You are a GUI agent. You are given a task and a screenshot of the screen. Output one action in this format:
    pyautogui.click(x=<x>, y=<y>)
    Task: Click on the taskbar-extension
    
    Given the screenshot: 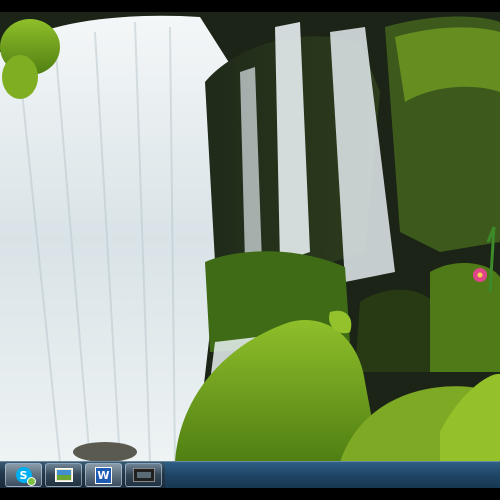 What is the action you would take?
    pyautogui.click(x=332, y=475)
    